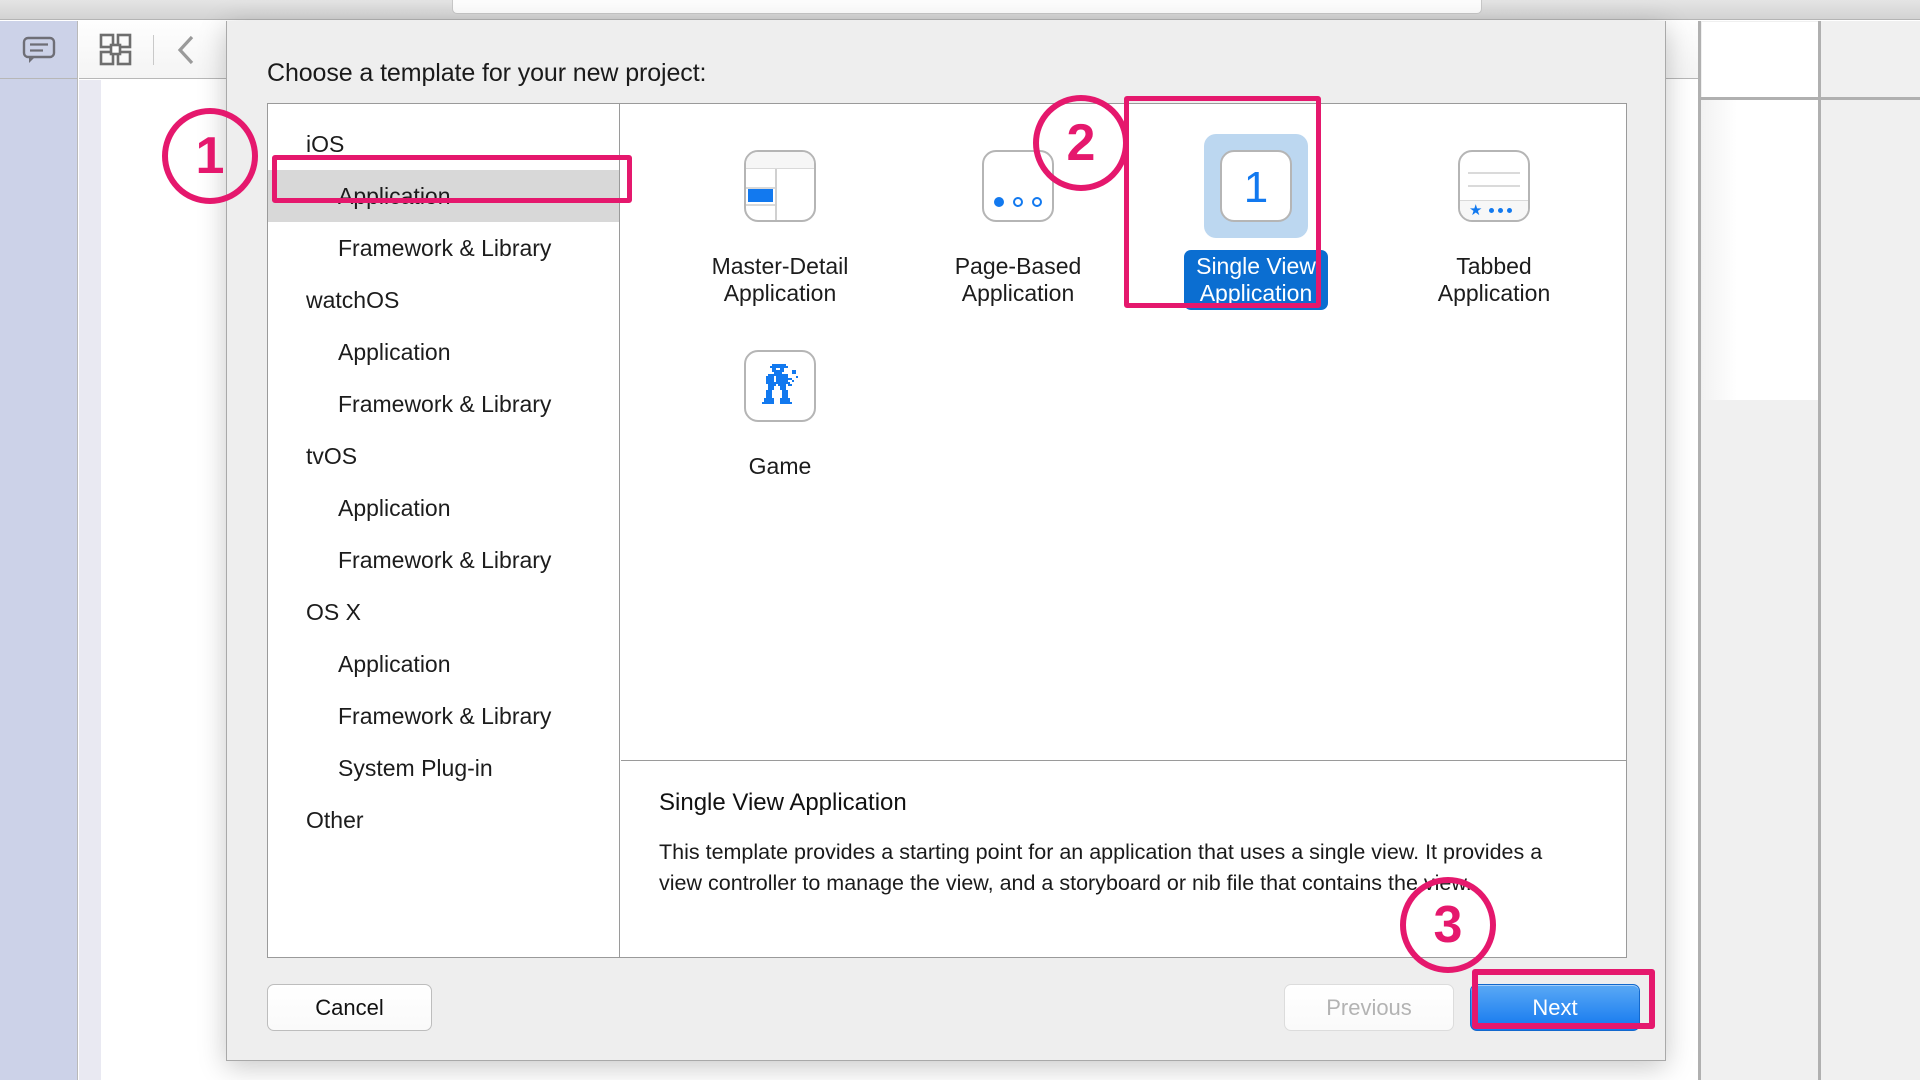 The image size is (1920, 1080). I want to click on template-label: Tabbed Application, so click(1494, 280).